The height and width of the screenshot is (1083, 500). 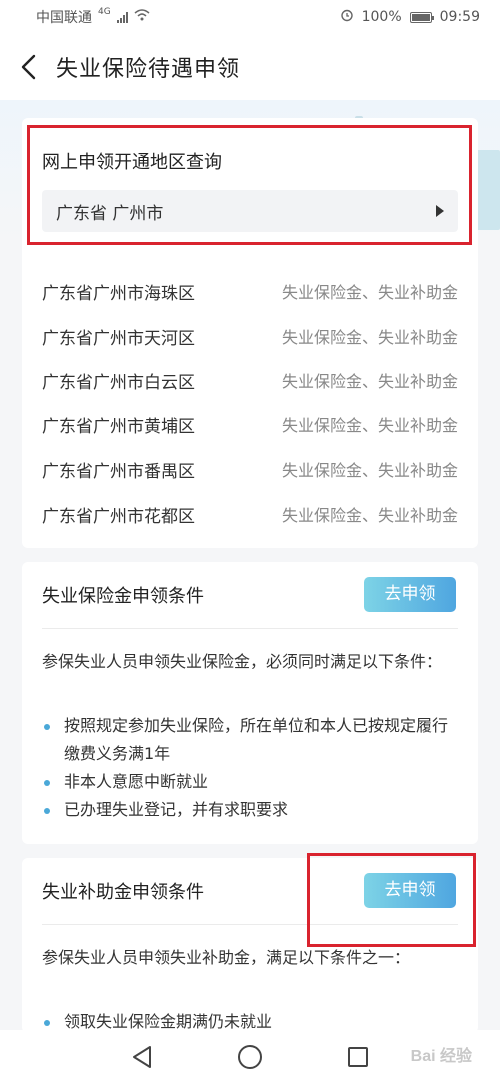 What do you see at coordinates (421, 17) in the screenshot?
I see `battery-icon` at bounding box center [421, 17].